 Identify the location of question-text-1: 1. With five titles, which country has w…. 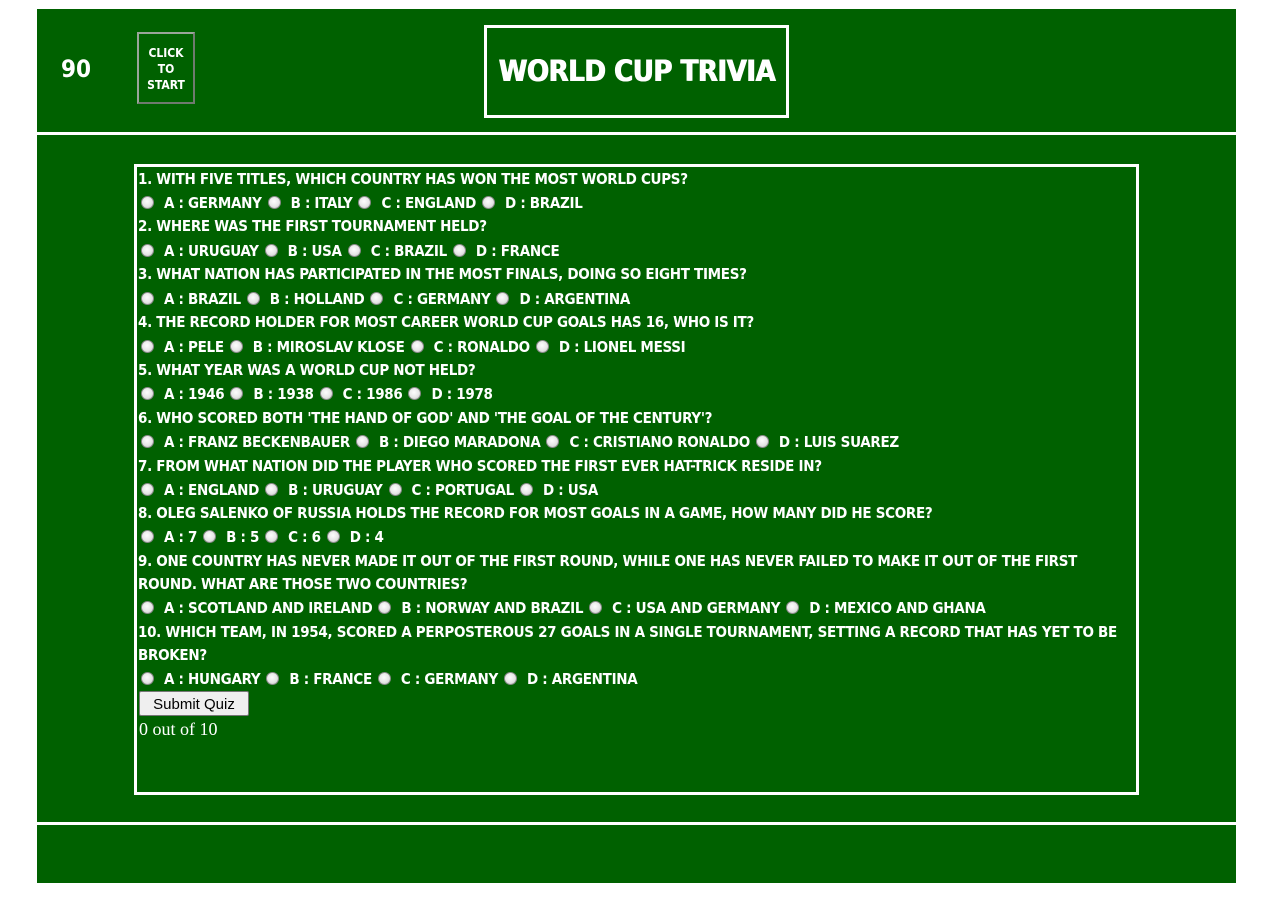
(413, 179).